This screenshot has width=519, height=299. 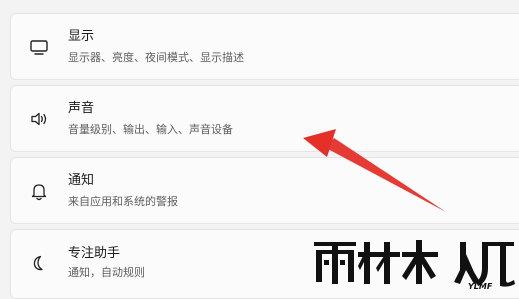 I want to click on speaker-icon, so click(x=39, y=119).